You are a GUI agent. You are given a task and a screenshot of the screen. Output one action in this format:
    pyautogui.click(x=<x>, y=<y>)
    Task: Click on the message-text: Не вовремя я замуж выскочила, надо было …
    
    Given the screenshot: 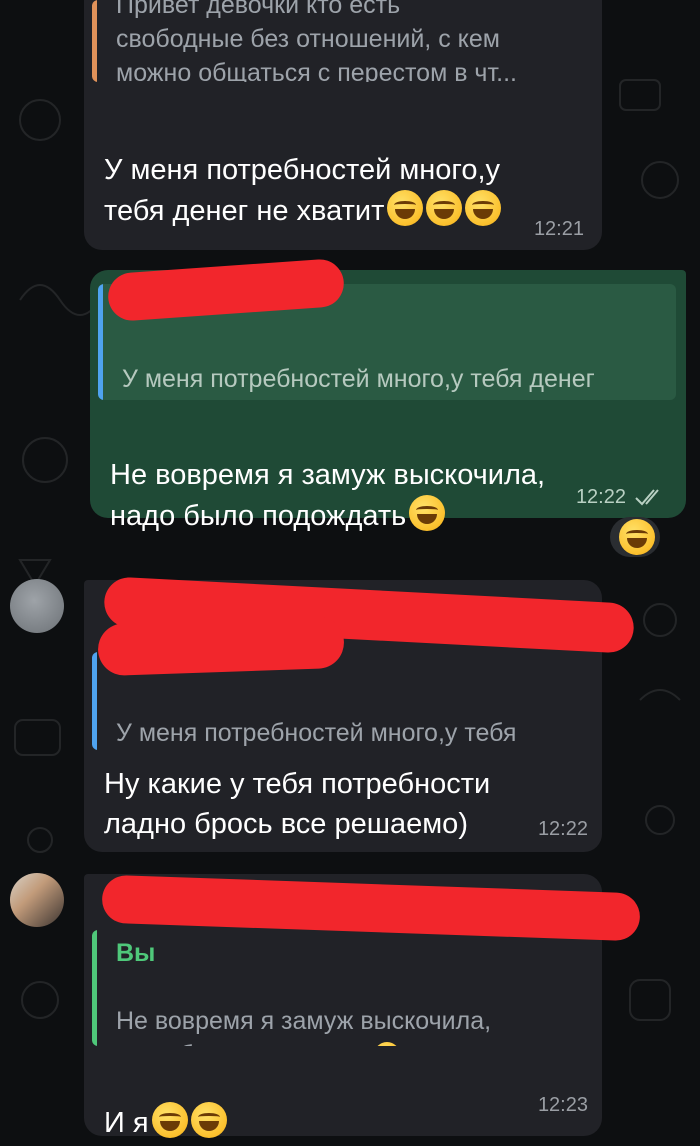 What is the action you would take?
    pyautogui.click(x=327, y=475)
    